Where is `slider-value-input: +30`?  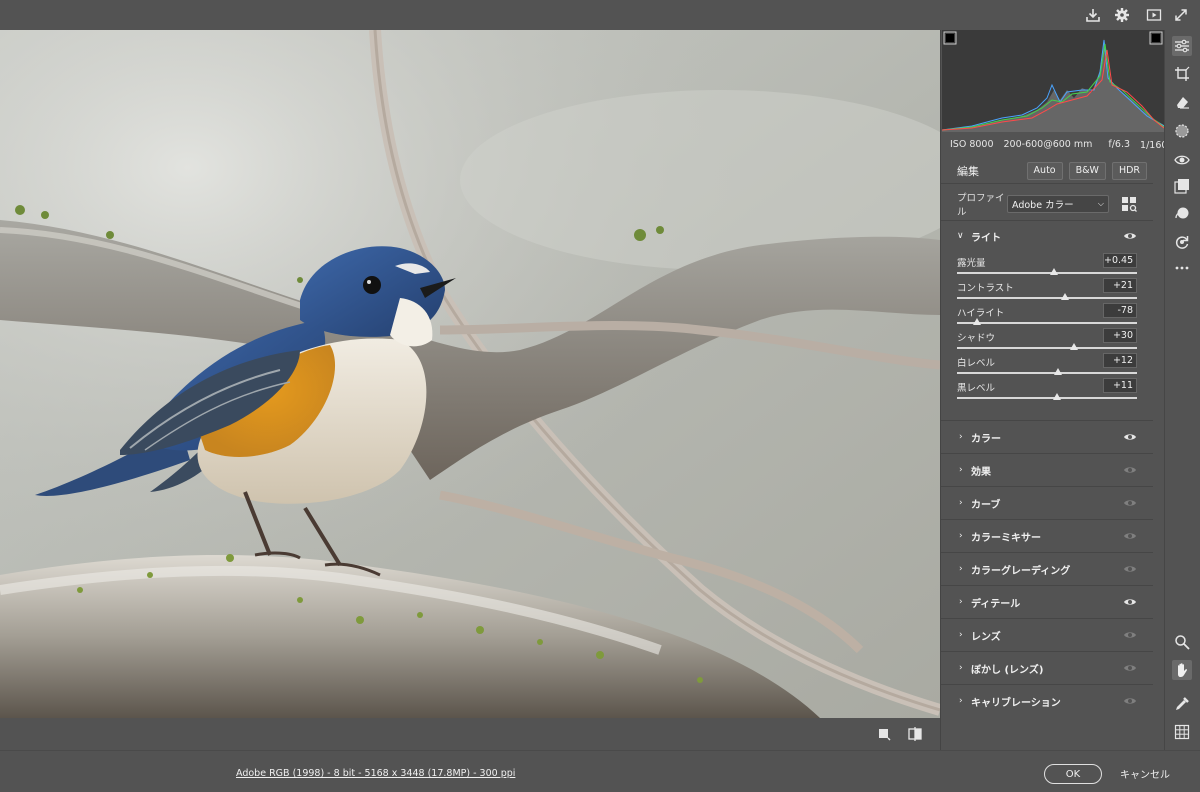 slider-value-input: +30 is located at coordinates (1120, 335).